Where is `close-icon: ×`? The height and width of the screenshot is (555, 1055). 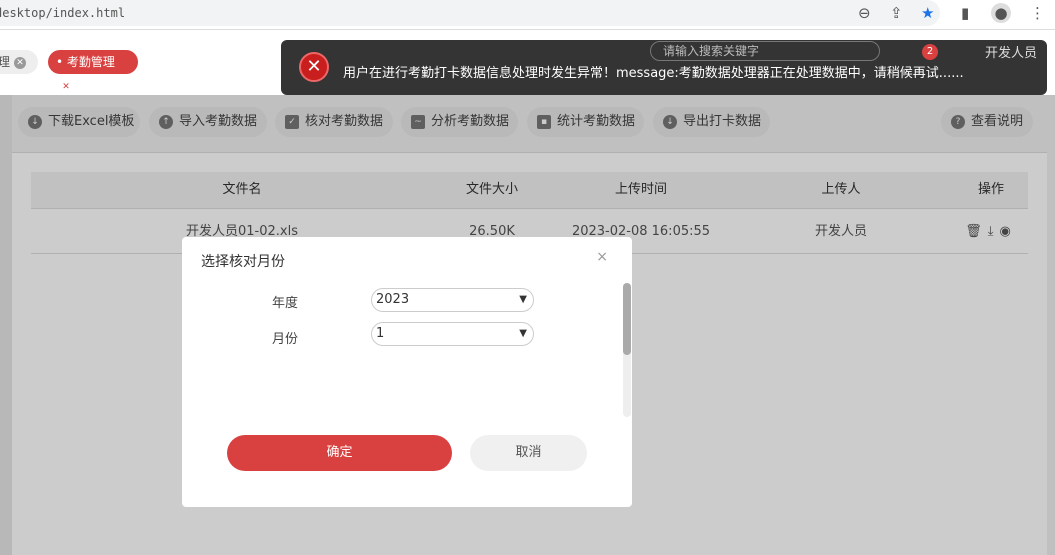
close-icon: × is located at coordinates (602, 257).